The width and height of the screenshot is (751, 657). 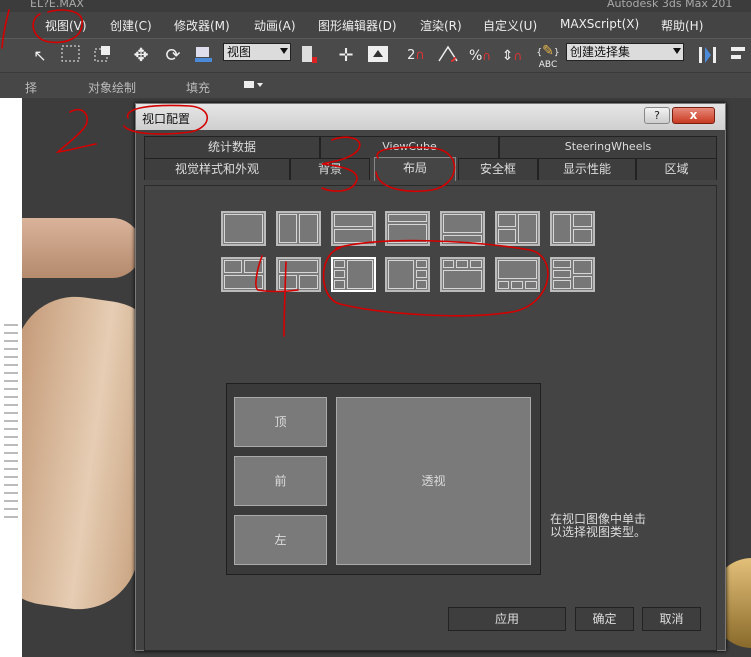 I want to click on mirror-icon, so click(x=707, y=56).